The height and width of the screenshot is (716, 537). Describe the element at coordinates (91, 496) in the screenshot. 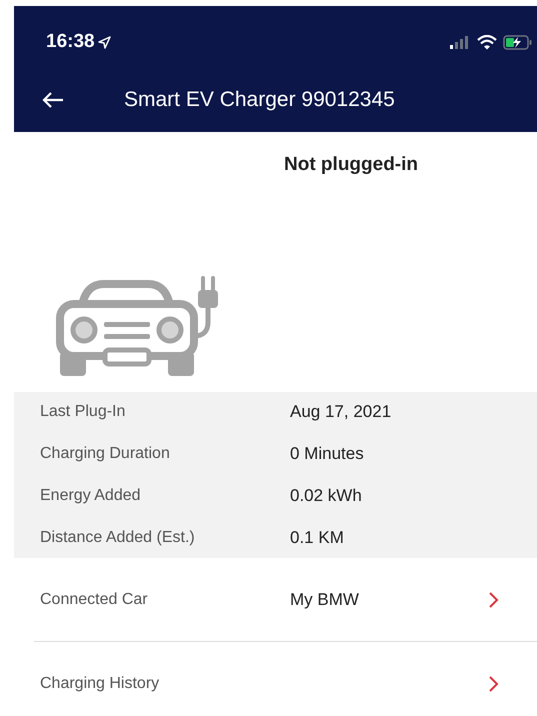

I see `detail-label: Energy Added` at that location.